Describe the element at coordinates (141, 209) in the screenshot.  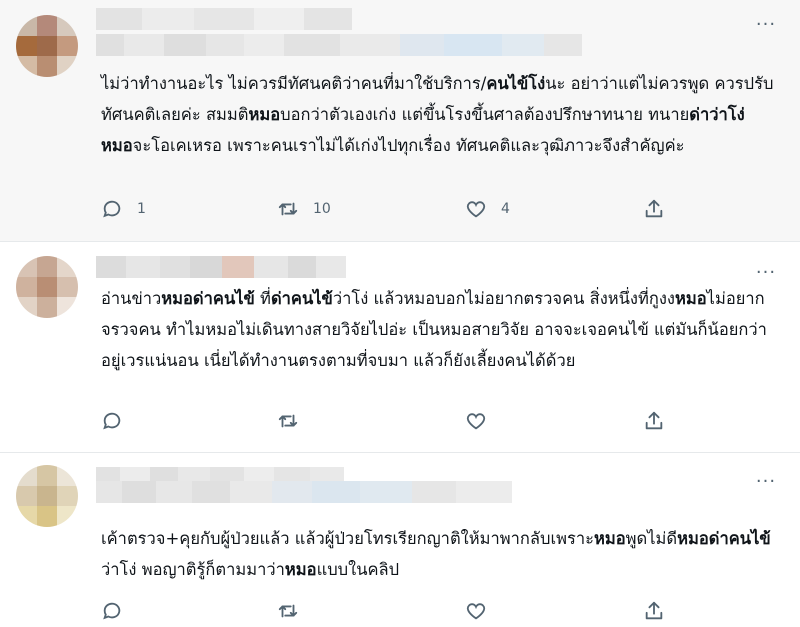
I see `reply-count: 1` at that location.